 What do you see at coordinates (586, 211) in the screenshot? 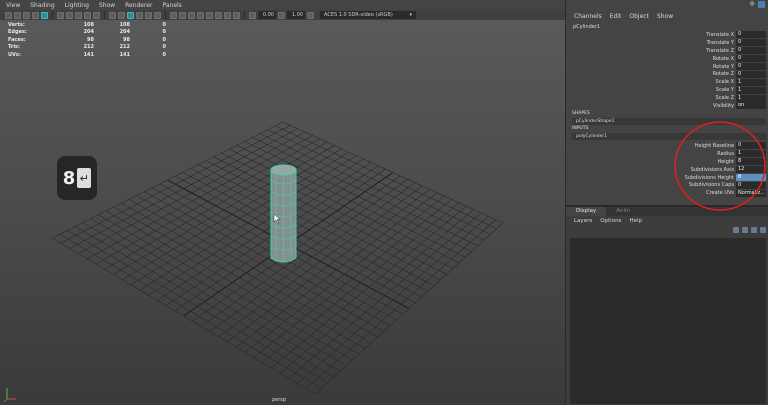
I see `tab-display: Display` at bounding box center [586, 211].